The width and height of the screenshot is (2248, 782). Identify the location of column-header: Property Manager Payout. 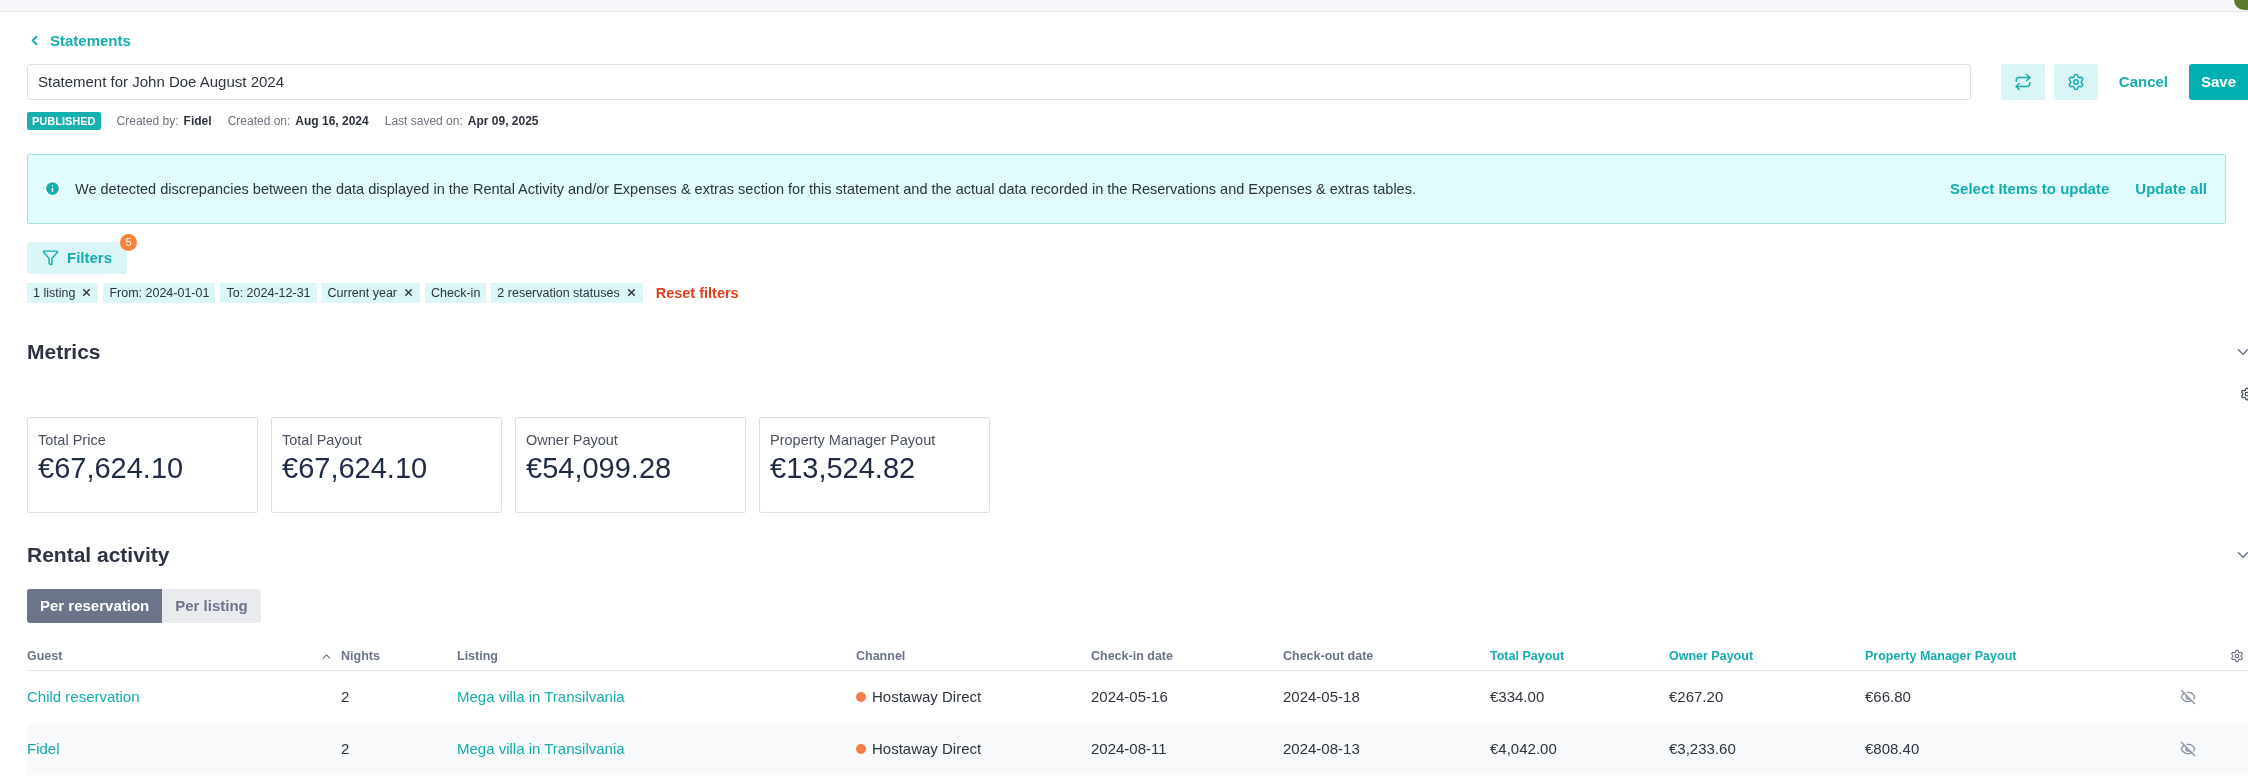
(1941, 656).